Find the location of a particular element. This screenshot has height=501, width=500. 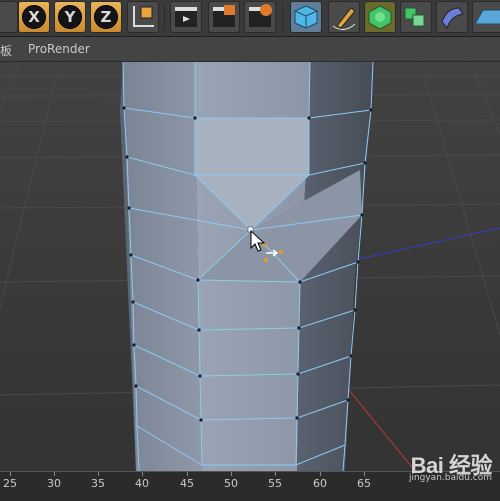

cube-icon is located at coordinates (306, 17).